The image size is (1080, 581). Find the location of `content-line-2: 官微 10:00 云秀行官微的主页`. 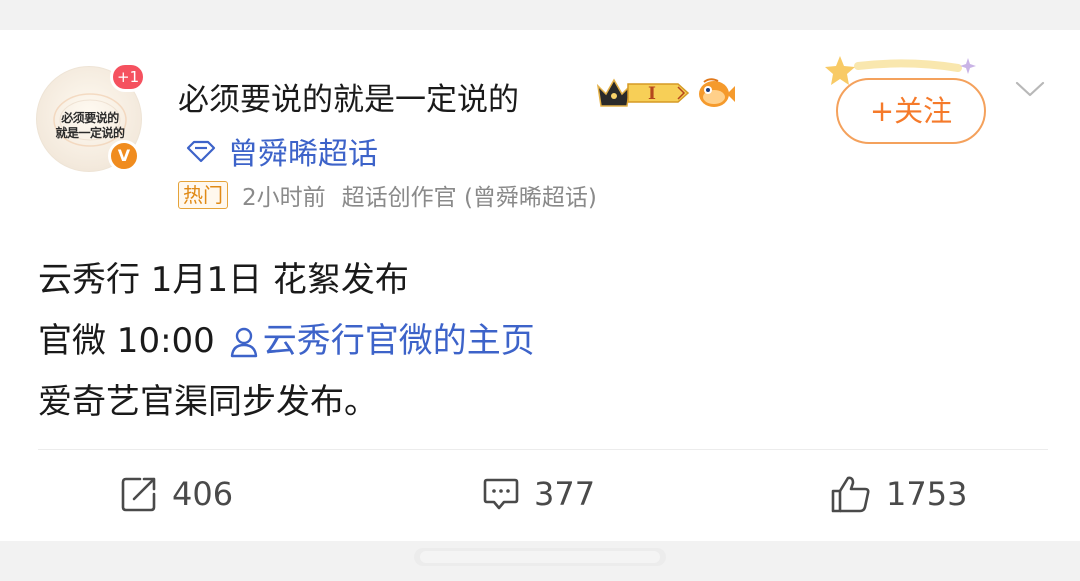

content-line-2: 官微 10:00 云秀行官微的主页 is located at coordinates (286, 341).